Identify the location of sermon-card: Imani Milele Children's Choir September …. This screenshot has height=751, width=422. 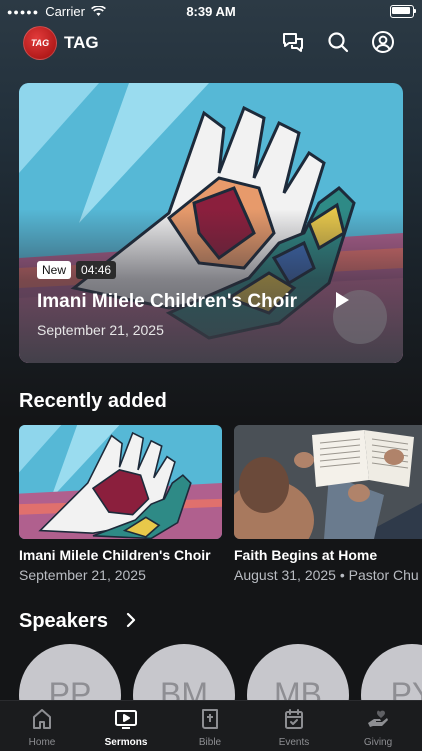
(120, 504).